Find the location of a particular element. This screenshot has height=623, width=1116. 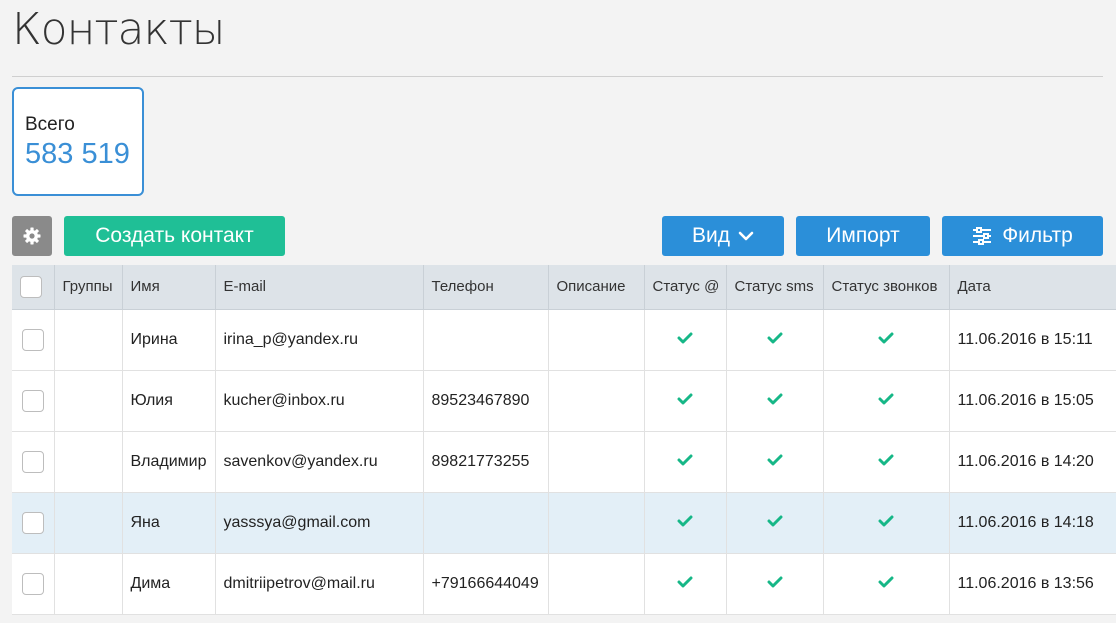

sliders-icon is located at coordinates (982, 236).